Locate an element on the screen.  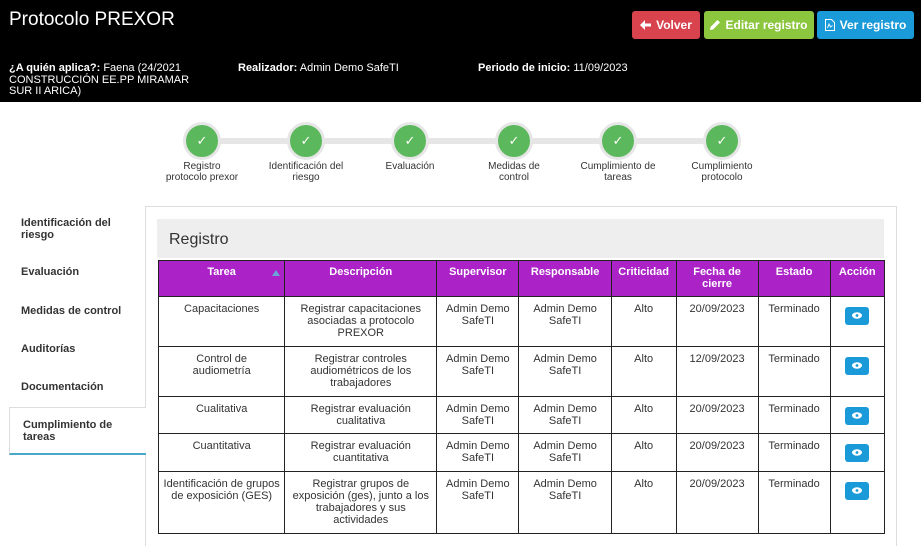
pdf-file-icon is located at coordinates (829, 25).